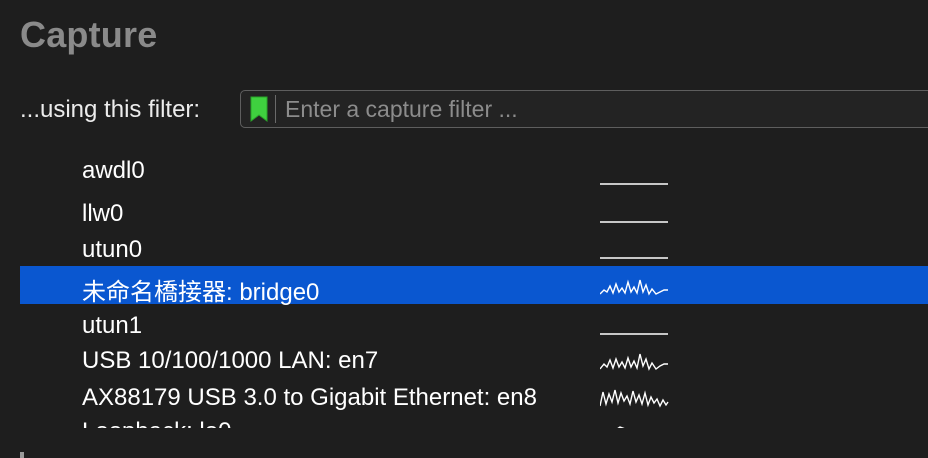 This screenshot has height=458, width=928. I want to click on interface-name: 未命名橋接器: bridge0, so click(201, 292).